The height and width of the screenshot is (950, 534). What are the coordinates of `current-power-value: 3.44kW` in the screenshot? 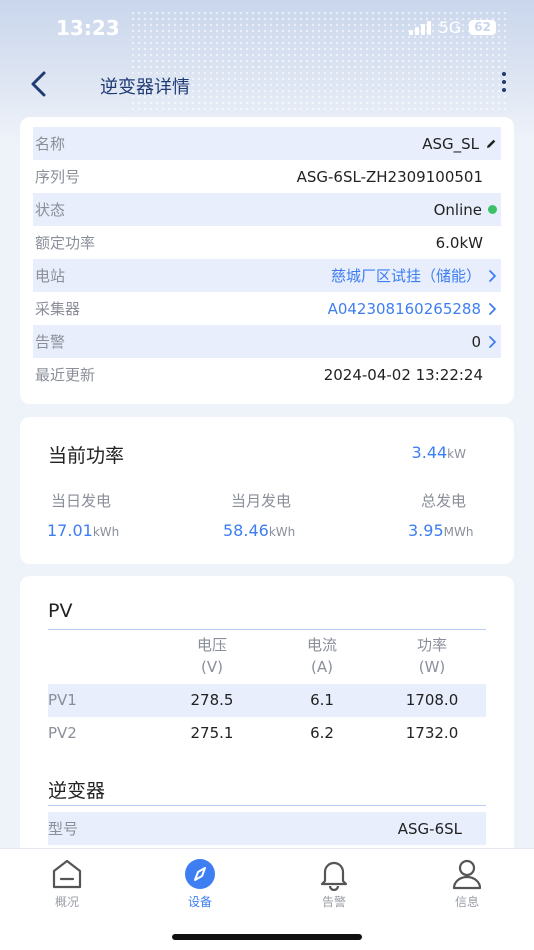 It's located at (439, 452).